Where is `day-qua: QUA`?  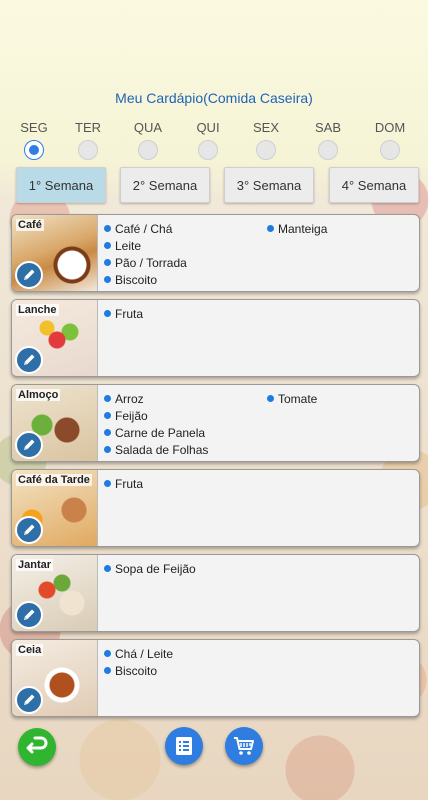 day-qua: QUA is located at coordinates (148, 140).